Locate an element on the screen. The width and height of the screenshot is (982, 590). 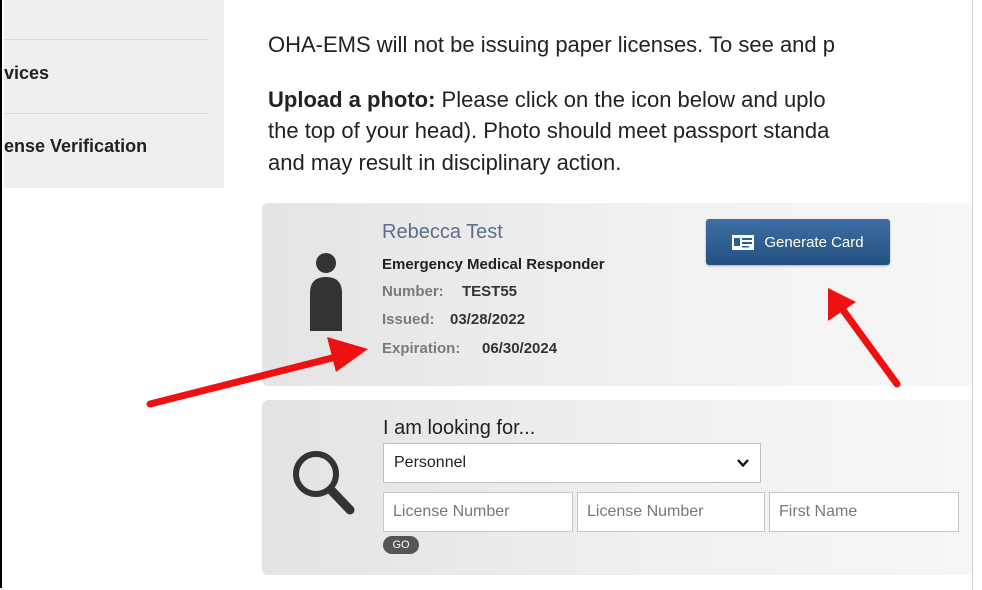
right-edge is located at coordinates (977, 295).